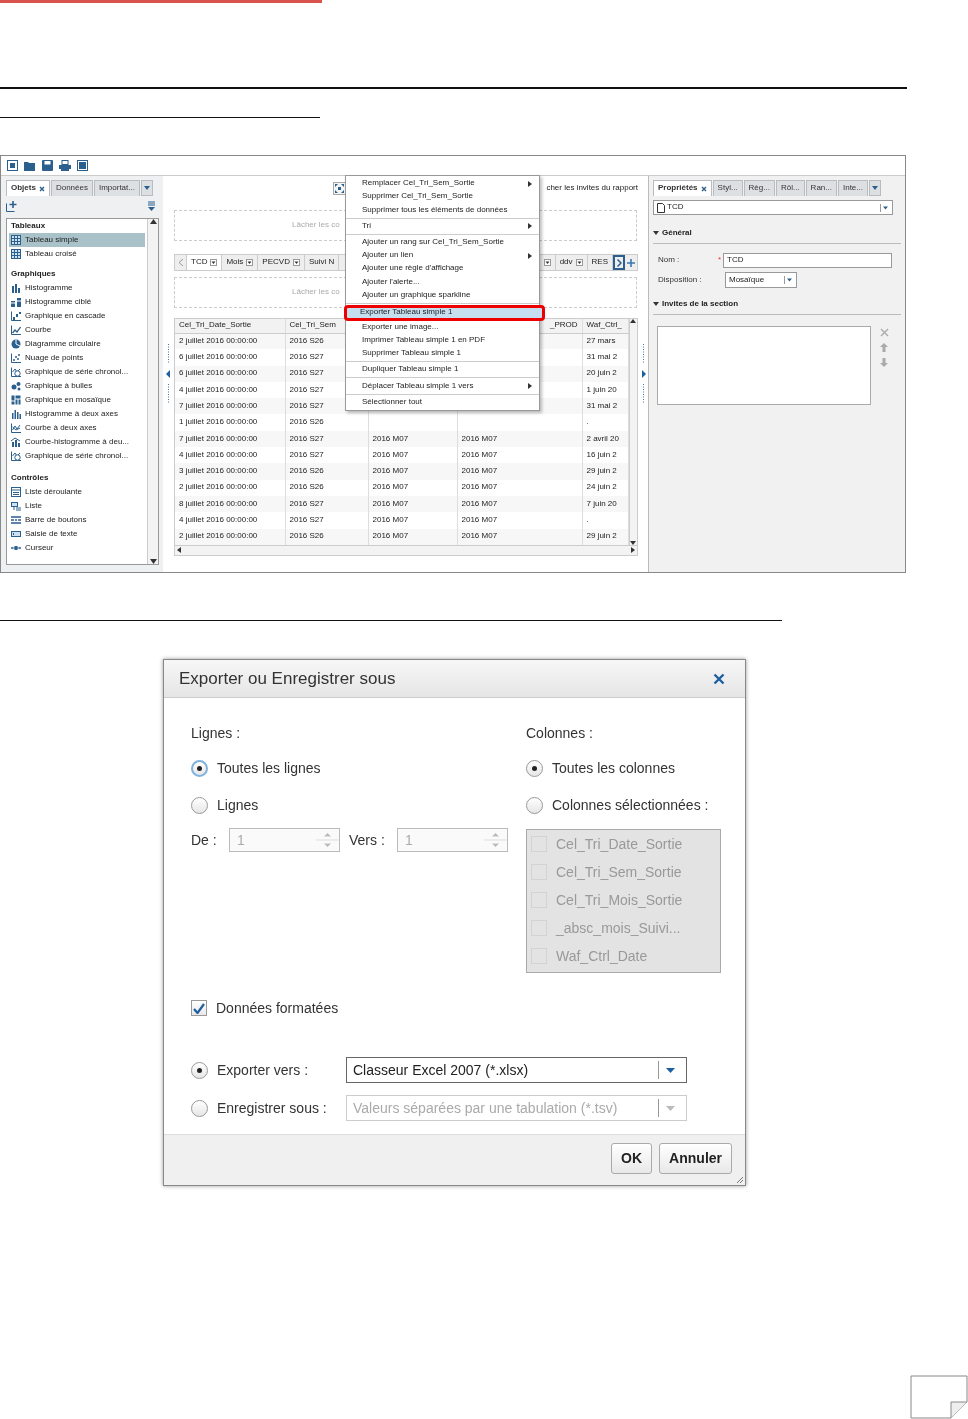 Image resolution: width=968 pixels, height=1419 pixels. What do you see at coordinates (442, 269) in the screenshot?
I see `menu-item: Ajouter une règle d'affichage` at bounding box center [442, 269].